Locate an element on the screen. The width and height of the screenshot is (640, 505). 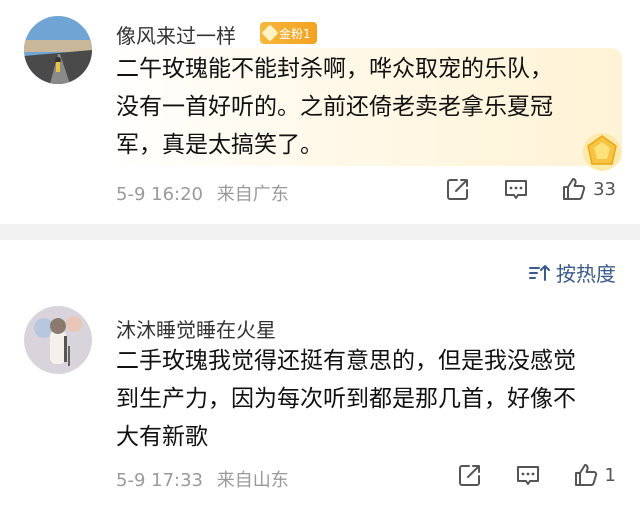
timestamp: 5-9 16:20 is located at coordinates (159, 194).